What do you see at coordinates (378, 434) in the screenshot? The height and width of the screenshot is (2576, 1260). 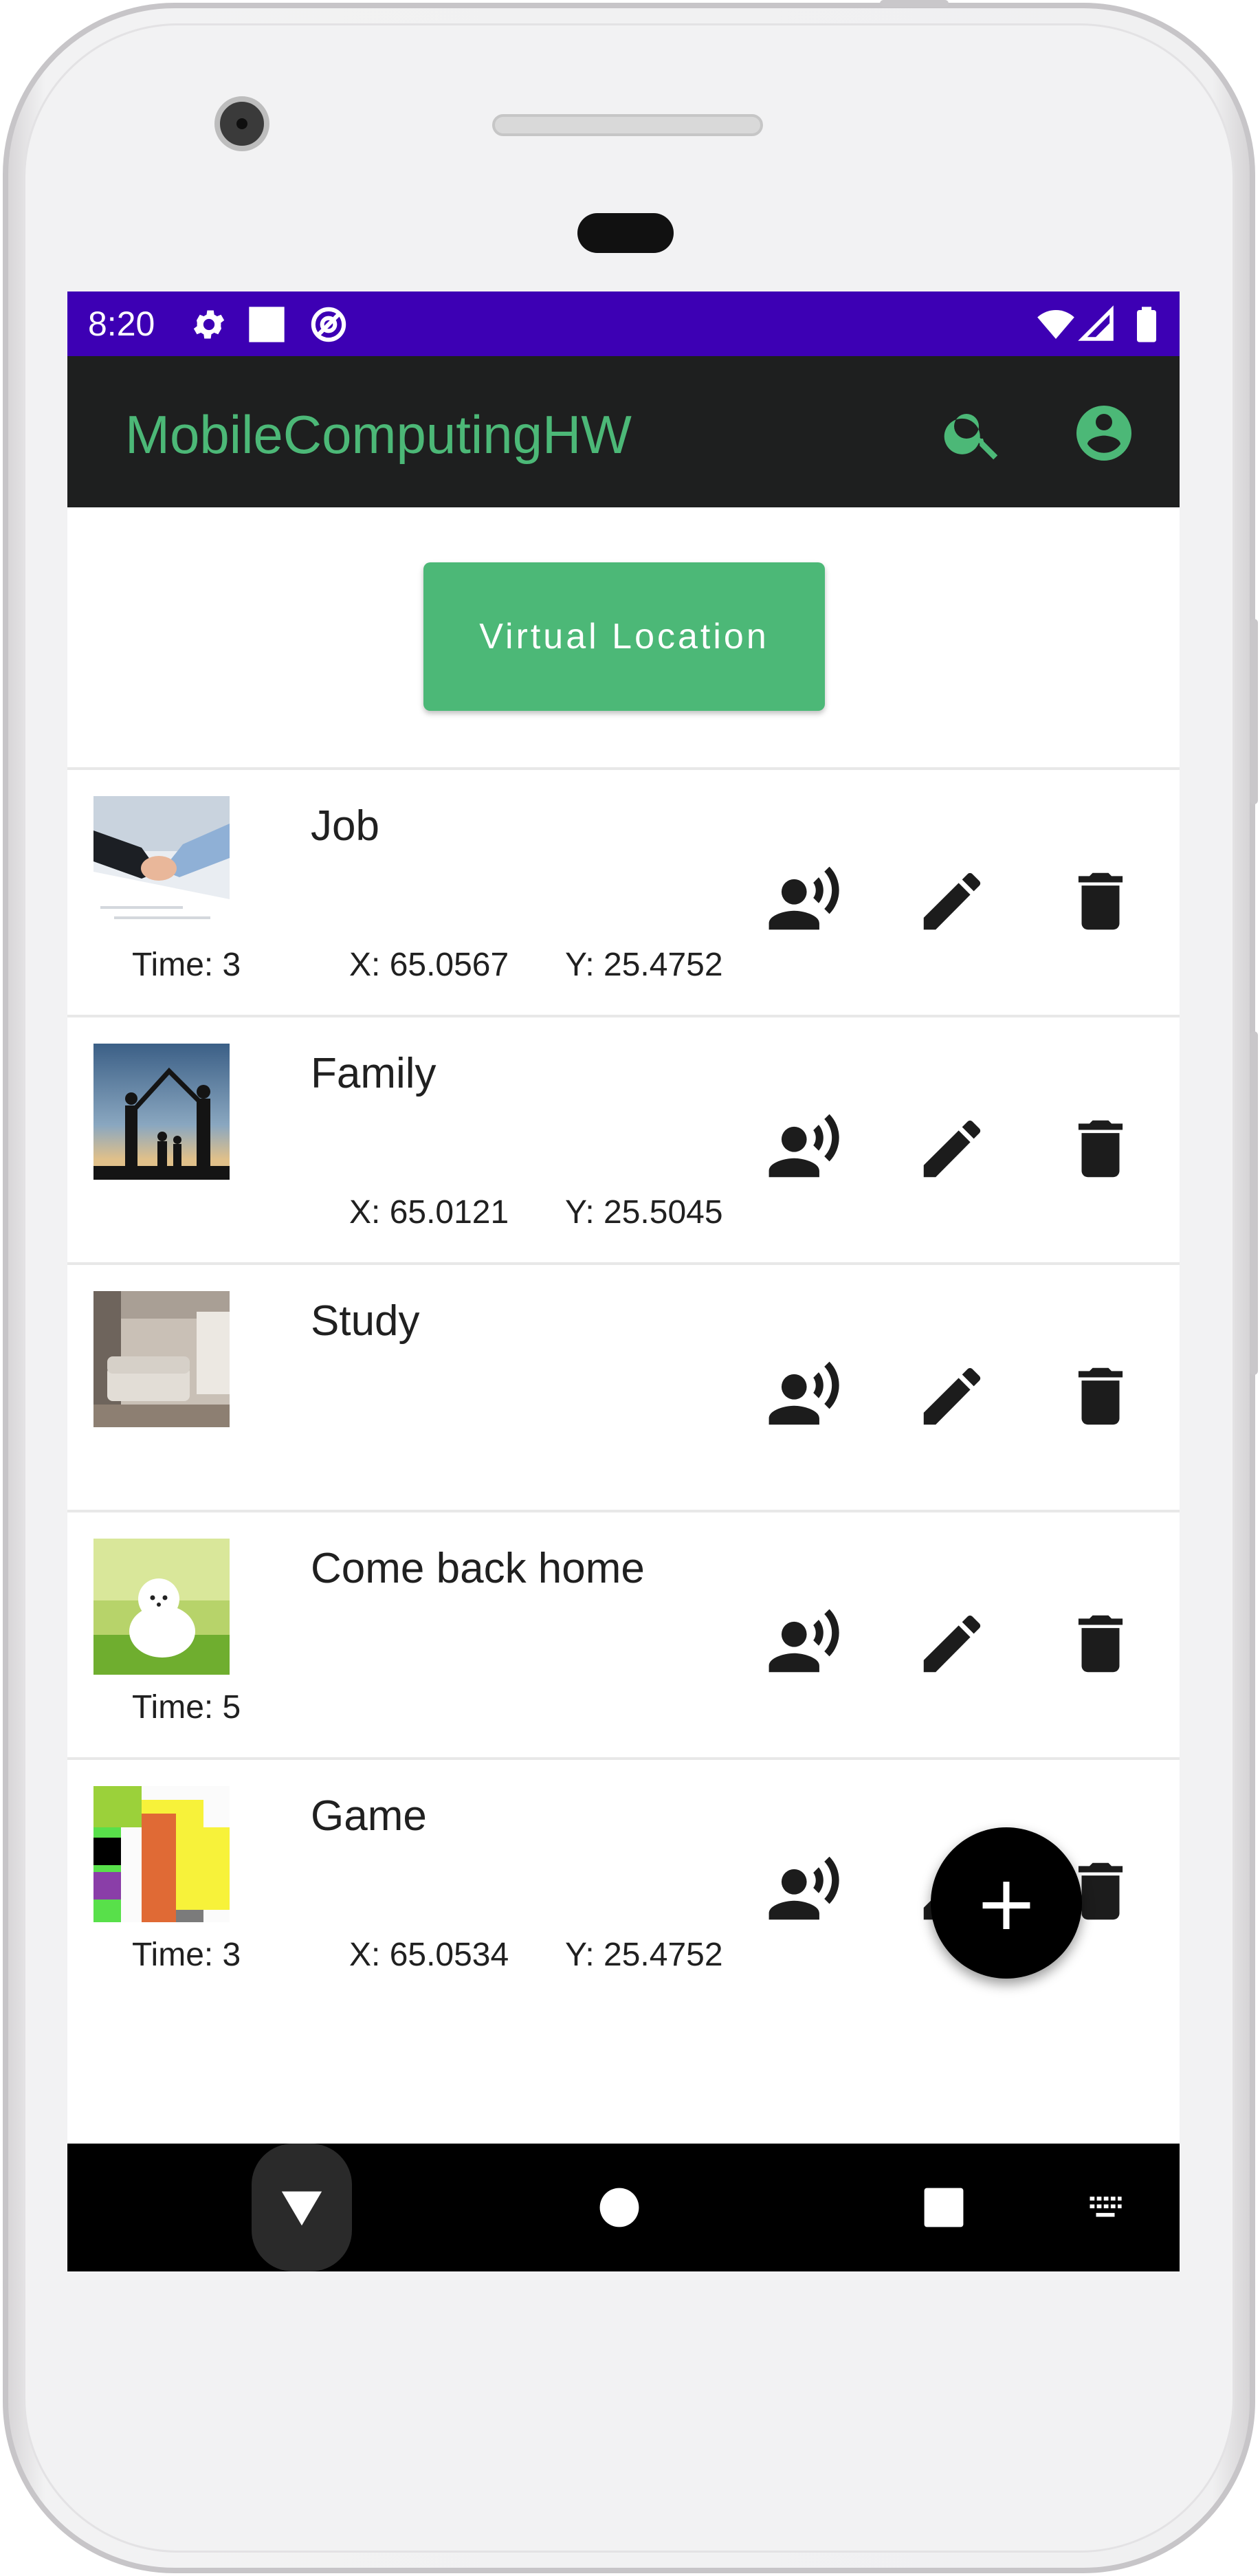 I see `app-title: MobileComputingHW` at bounding box center [378, 434].